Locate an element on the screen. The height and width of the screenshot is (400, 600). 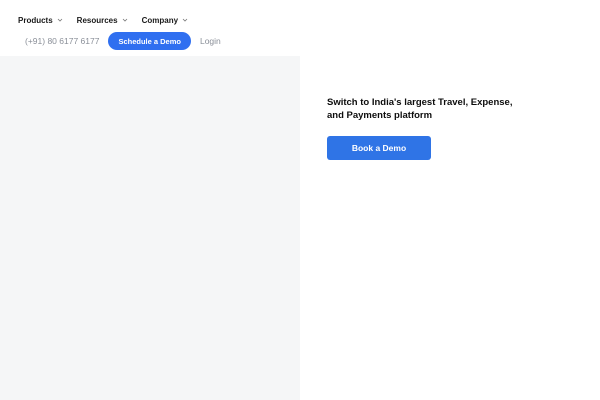
nav-item-resources: Resources is located at coordinates (102, 20).